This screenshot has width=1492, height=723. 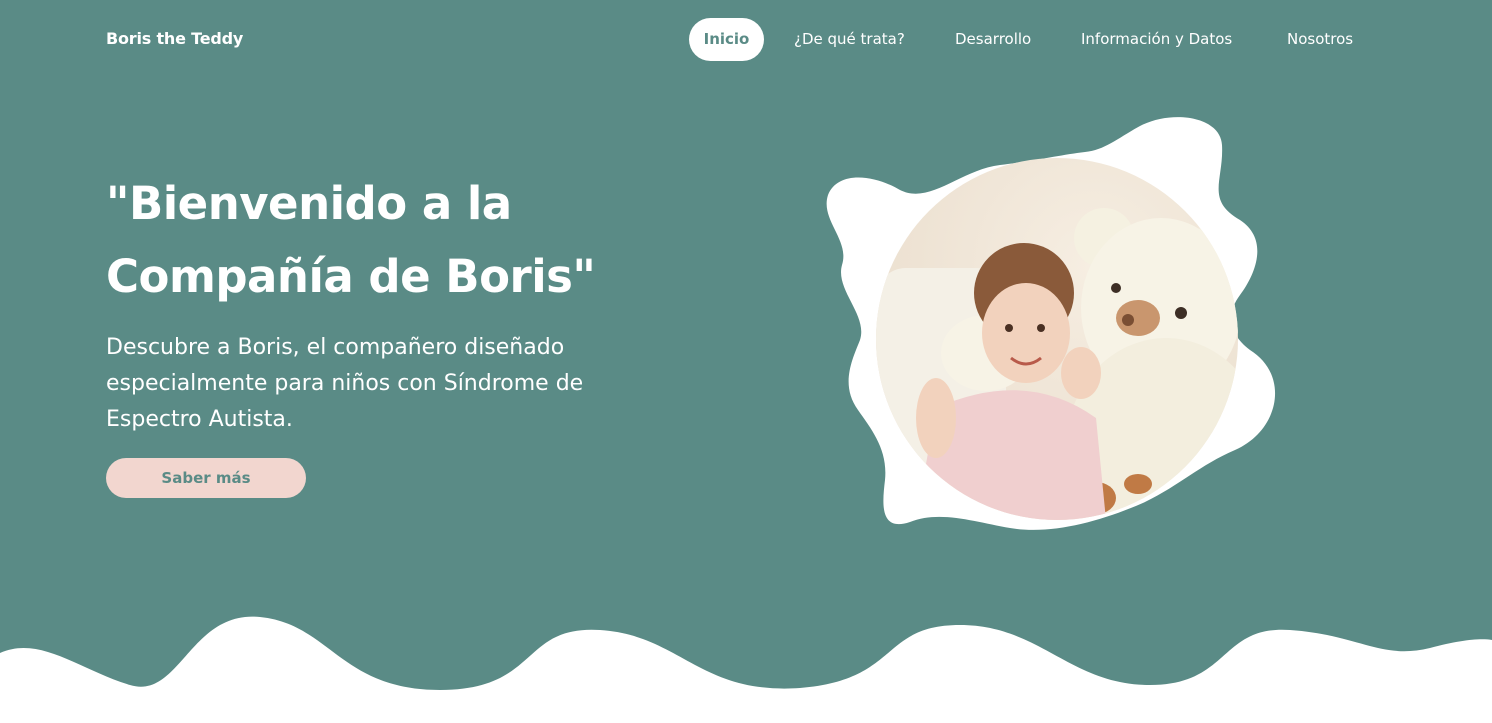 I want to click on hero-description-line-1: Descubre a Boris, el compañero diseñado, so click(x=335, y=347).